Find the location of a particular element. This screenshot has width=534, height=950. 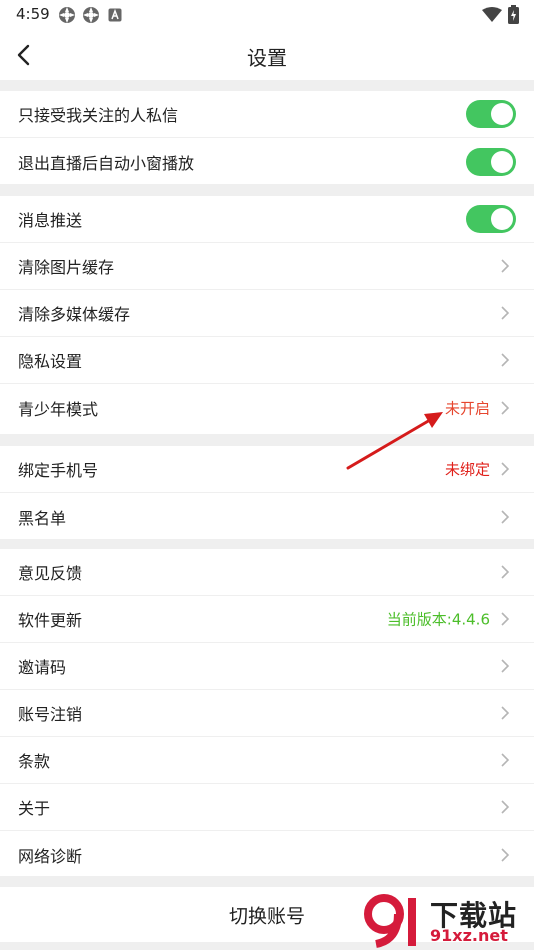

font-notification-icon is located at coordinates (115, 15).